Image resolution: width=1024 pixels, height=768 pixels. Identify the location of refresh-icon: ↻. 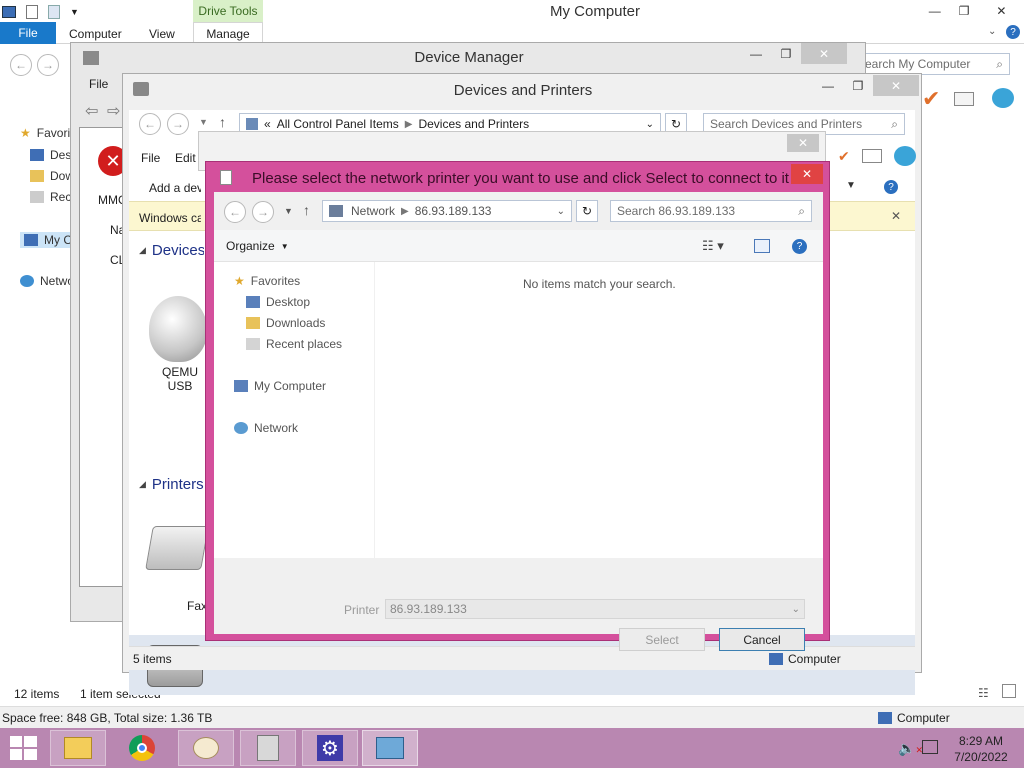
(587, 211).